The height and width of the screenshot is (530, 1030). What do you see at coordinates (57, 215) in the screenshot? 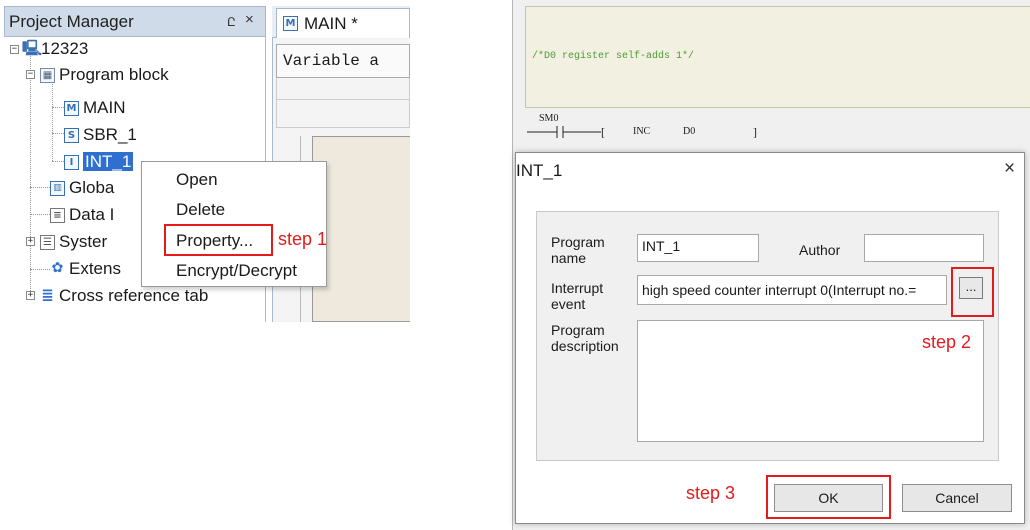
I see `data-block-icon: ≡` at bounding box center [57, 215].